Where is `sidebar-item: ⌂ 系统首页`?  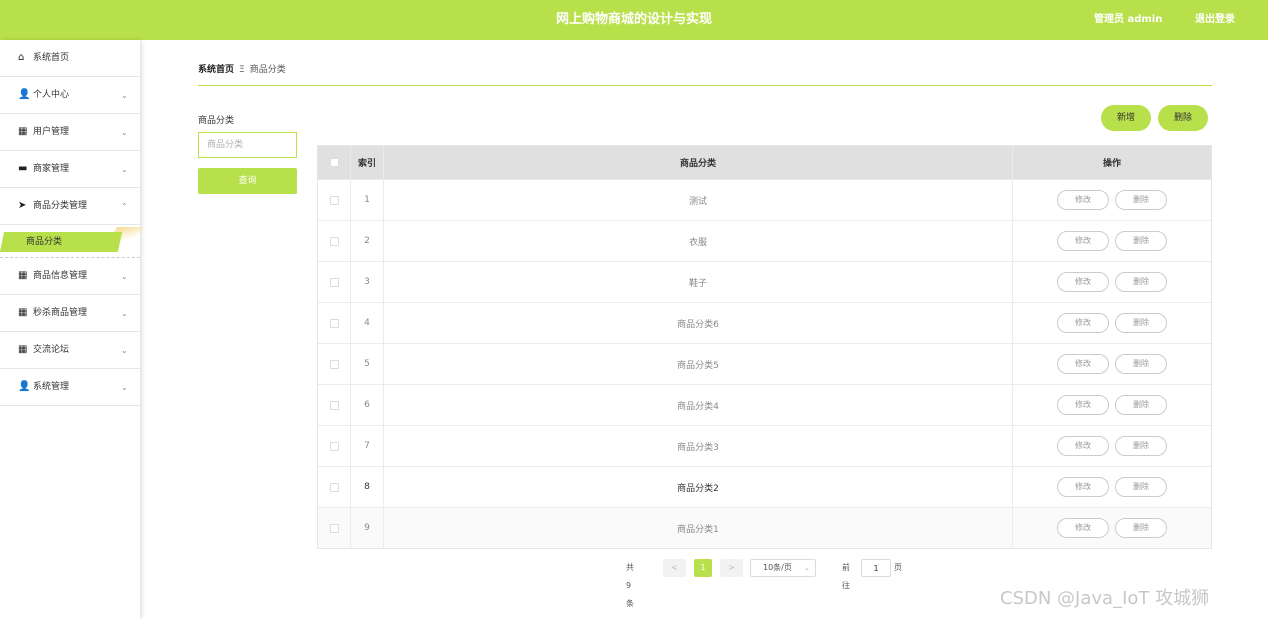
sidebar-item: ⌂ 系统首页 is located at coordinates (70, 58).